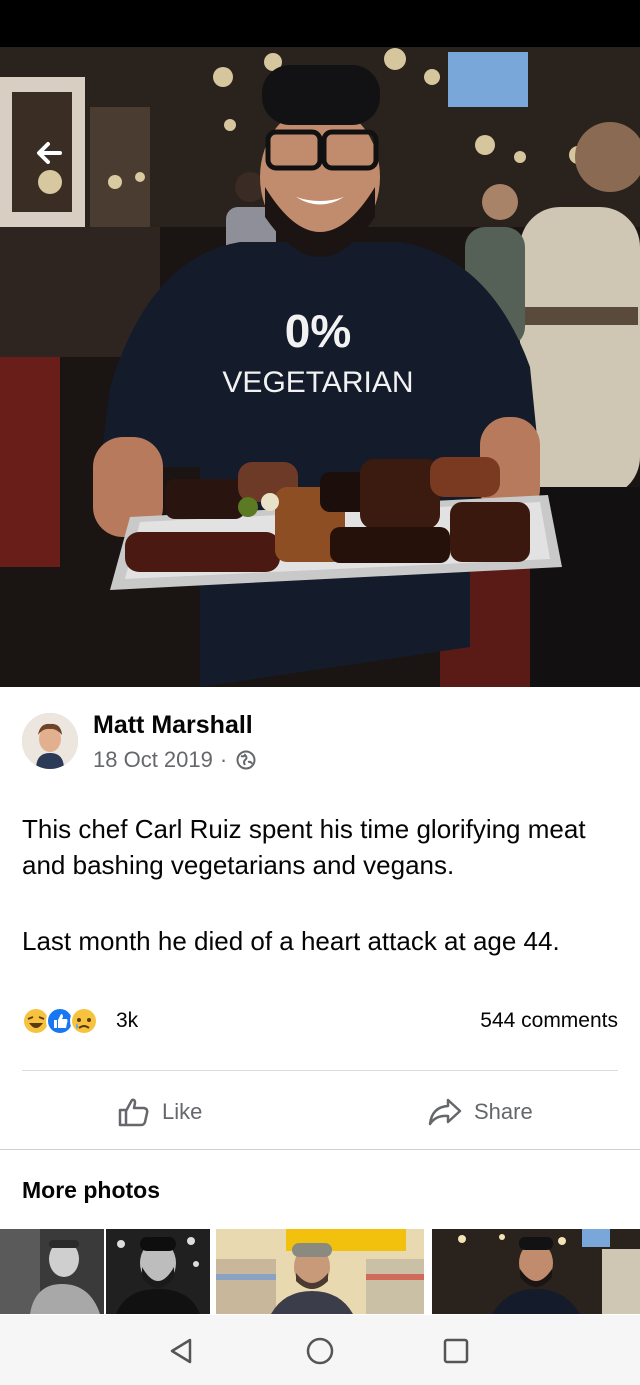 The width and height of the screenshot is (640, 1385). What do you see at coordinates (182, 1111) in the screenshot?
I see `like-label: Like` at bounding box center [182, 1111].